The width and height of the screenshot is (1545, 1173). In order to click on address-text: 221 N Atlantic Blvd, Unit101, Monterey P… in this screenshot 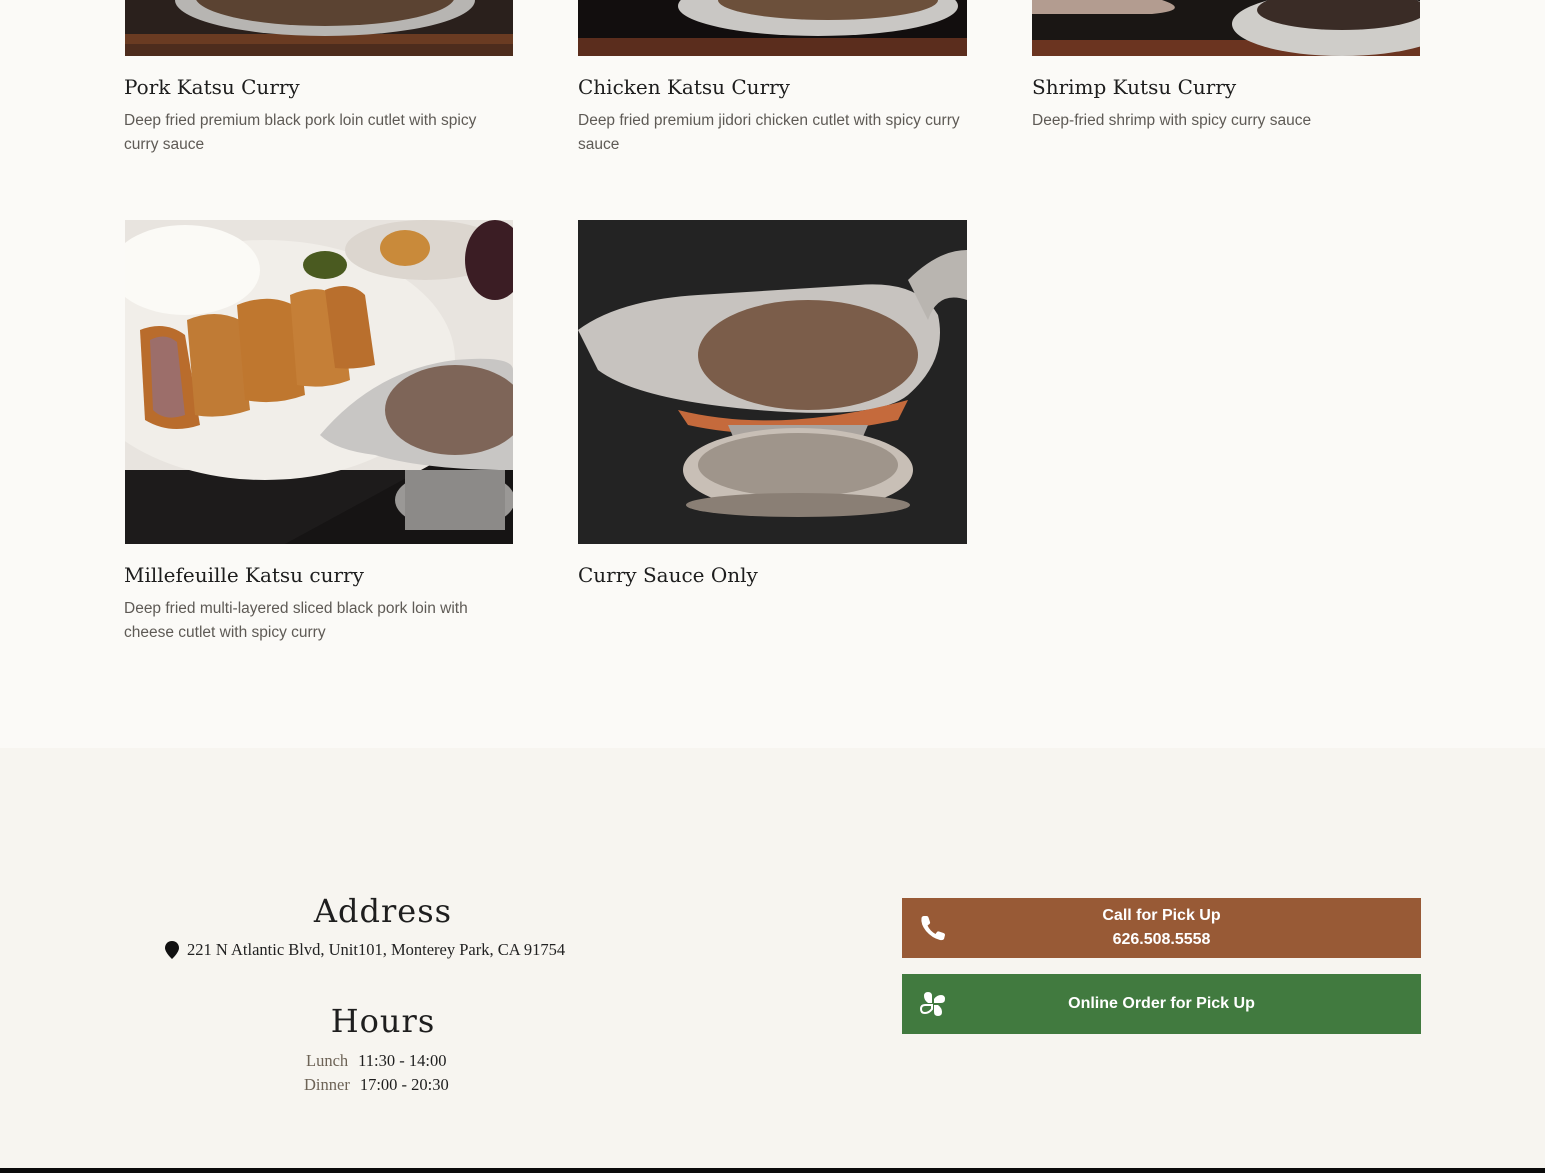, I will do `click(376, 949)`.